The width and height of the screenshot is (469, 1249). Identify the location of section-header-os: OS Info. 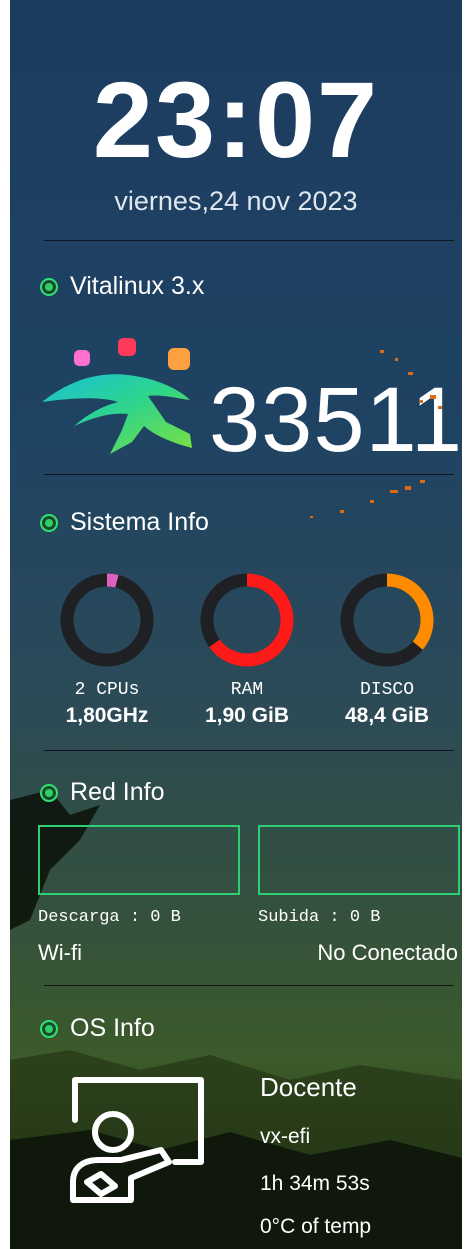
(97, 1028).